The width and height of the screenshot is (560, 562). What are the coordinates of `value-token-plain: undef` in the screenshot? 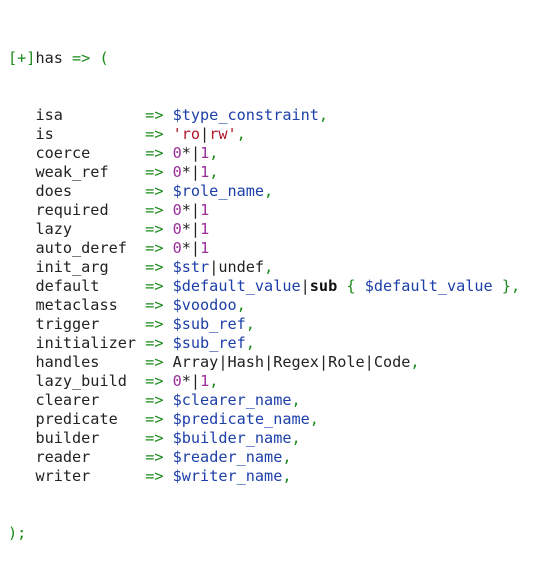 It's located at (241, 267).